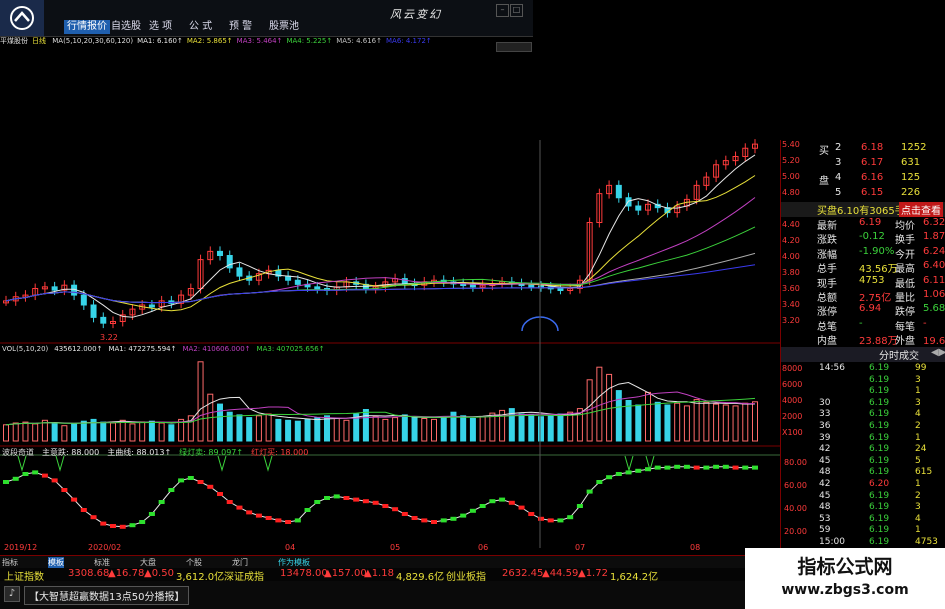  I want to click on field-value: 6.94, so click(870, 309).